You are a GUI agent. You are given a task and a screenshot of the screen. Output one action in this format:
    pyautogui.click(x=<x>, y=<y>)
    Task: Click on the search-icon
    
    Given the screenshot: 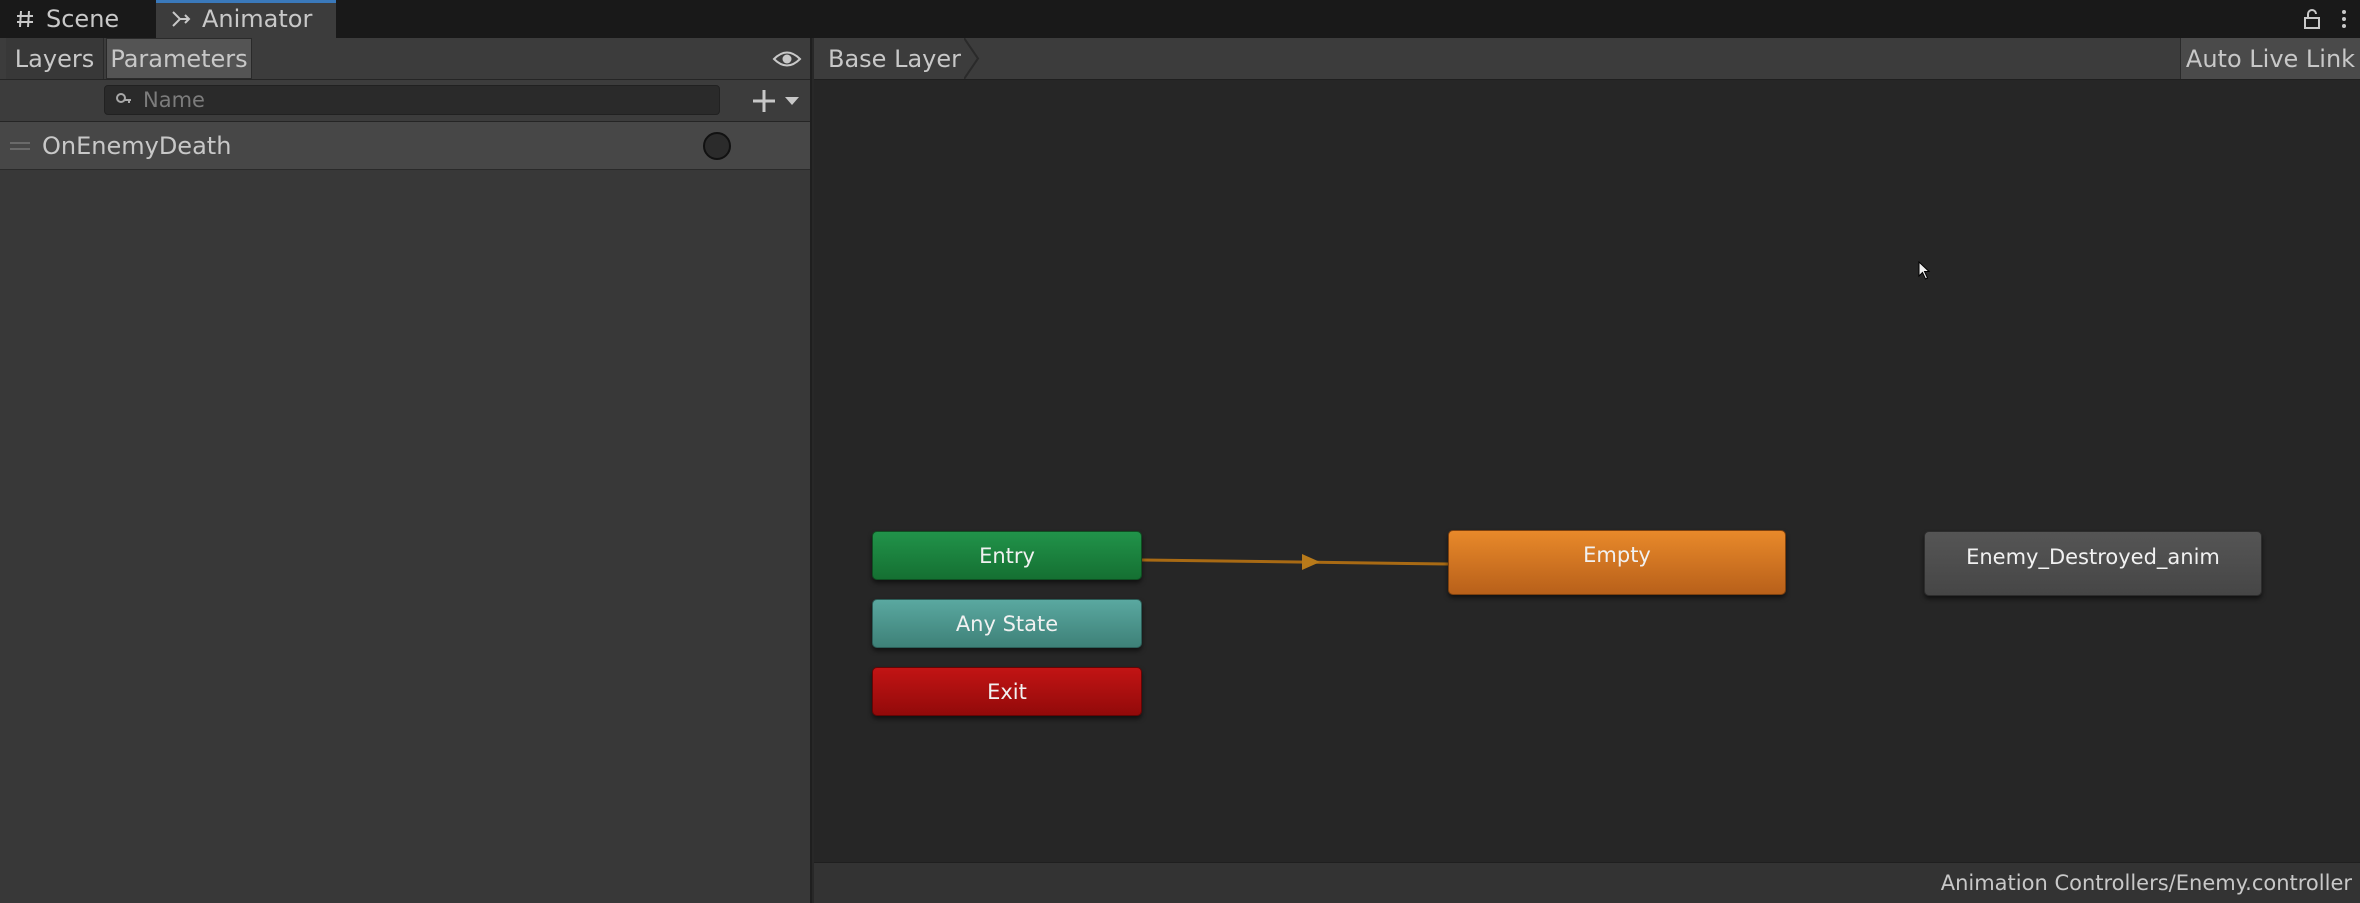 What is the action you would take?
    pyautogui.click(x=123, y=98)
    